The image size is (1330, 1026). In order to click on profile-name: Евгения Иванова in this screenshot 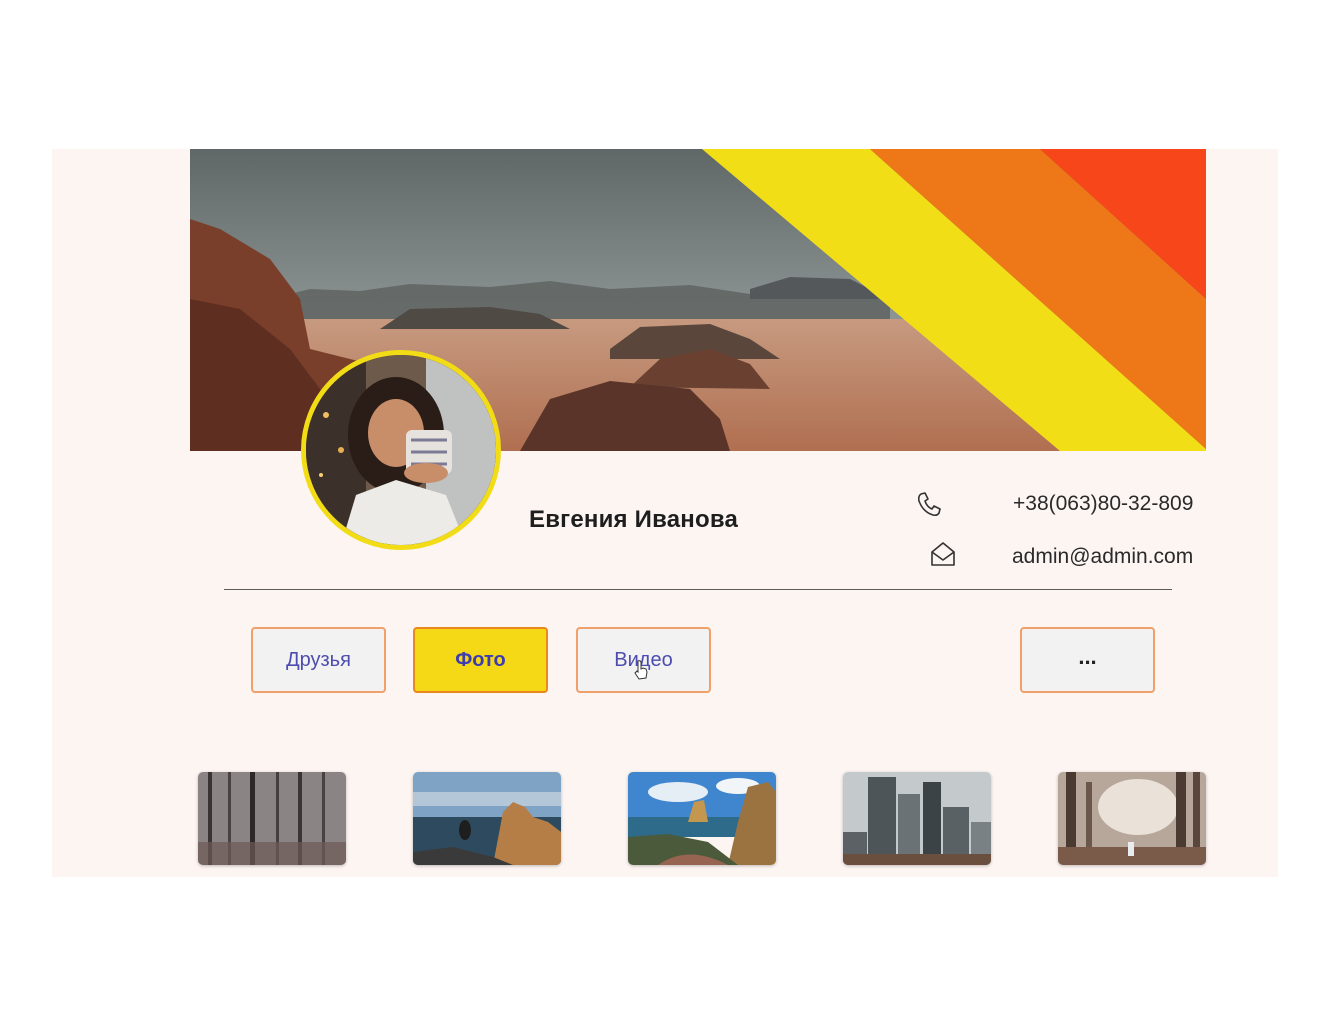, I will do `click(634, 519)`.